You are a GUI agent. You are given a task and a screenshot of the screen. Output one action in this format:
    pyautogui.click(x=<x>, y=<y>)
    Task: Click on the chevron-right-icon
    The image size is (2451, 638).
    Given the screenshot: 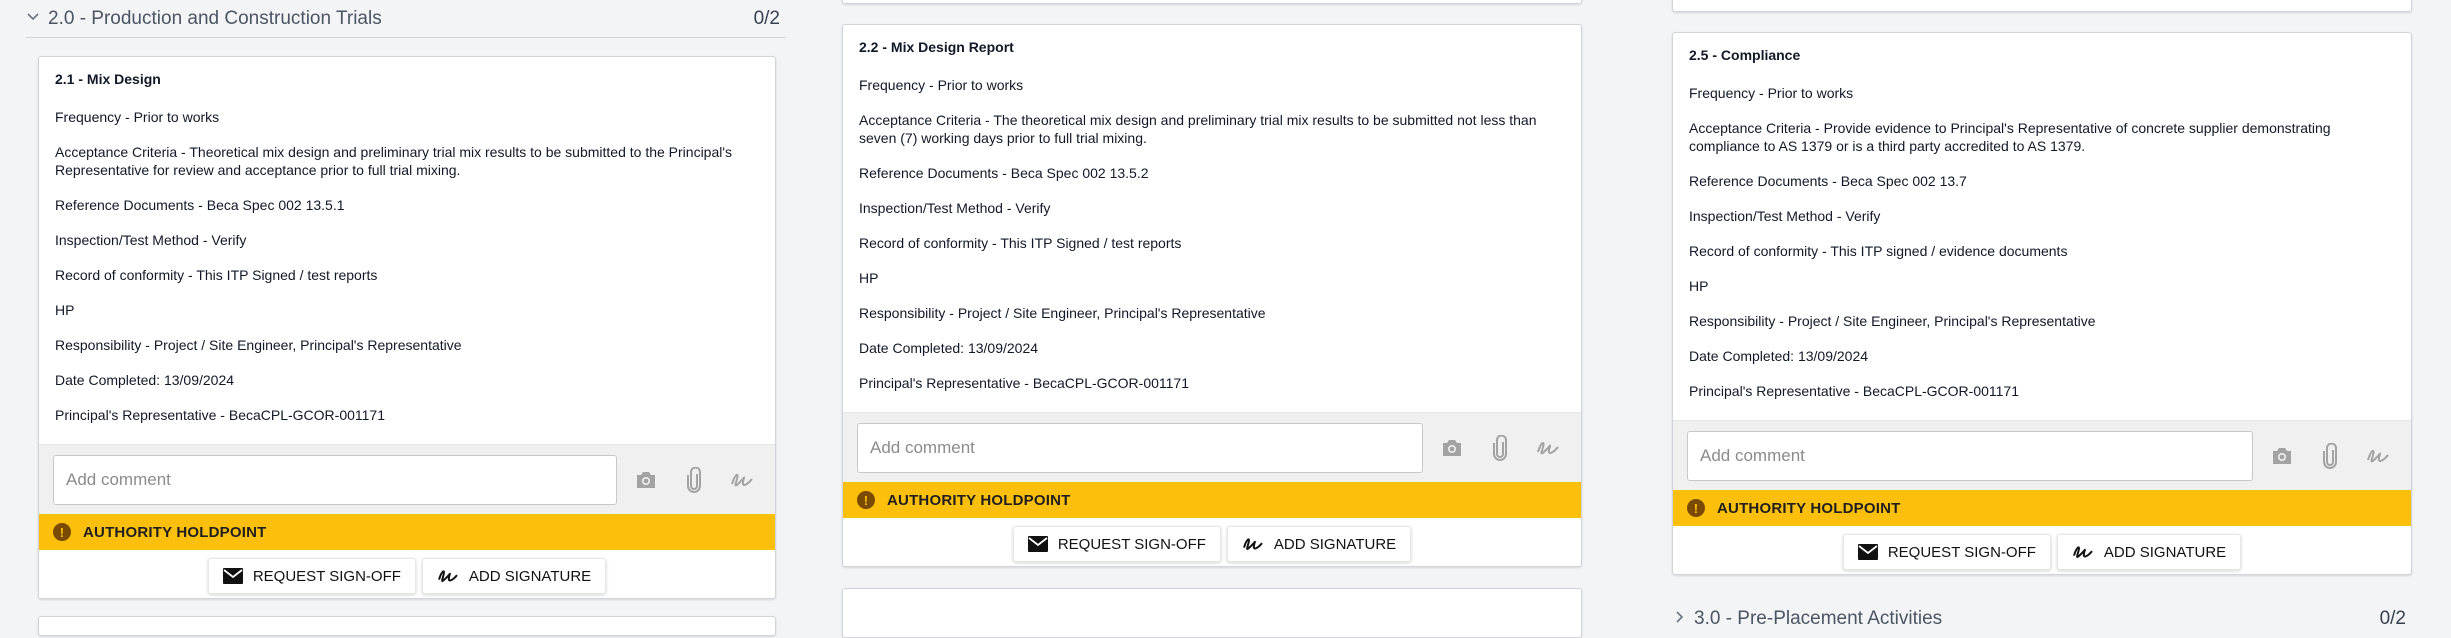 What is the action you would take?
    pyautogui.click(x=1683, y=619)
    